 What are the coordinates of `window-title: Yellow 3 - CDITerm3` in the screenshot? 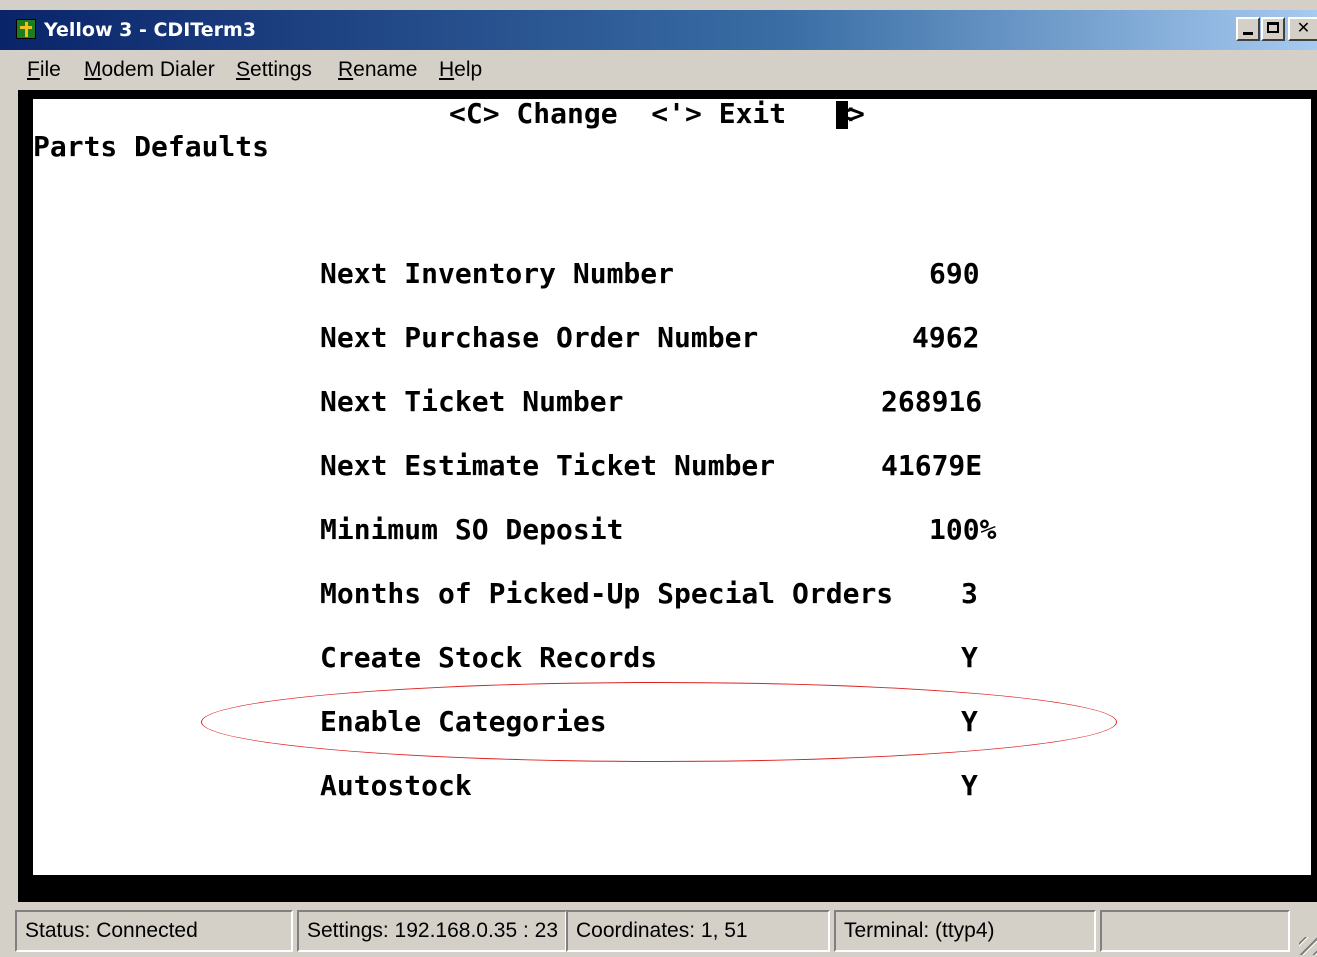 It's located at (150, 30).